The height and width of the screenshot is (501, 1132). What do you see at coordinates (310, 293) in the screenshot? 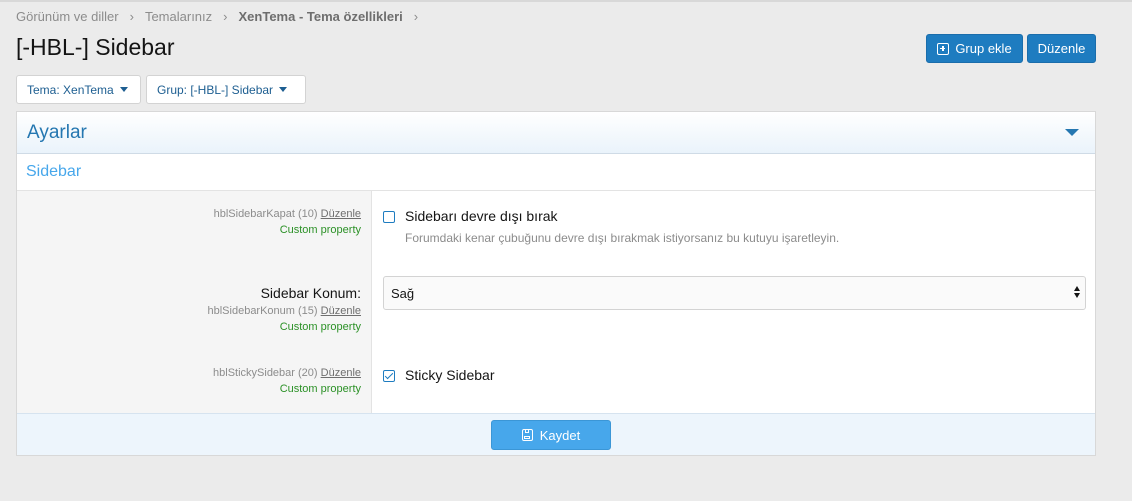
I see `sidebar-position-label: Sidebar Konum:` at bounding box center [310, 293].